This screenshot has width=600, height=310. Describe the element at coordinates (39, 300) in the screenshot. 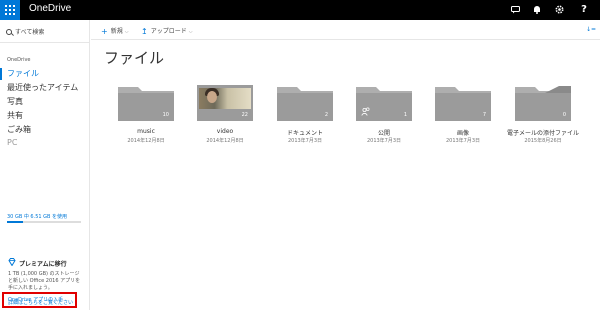

I see `highlight-box` at that location.